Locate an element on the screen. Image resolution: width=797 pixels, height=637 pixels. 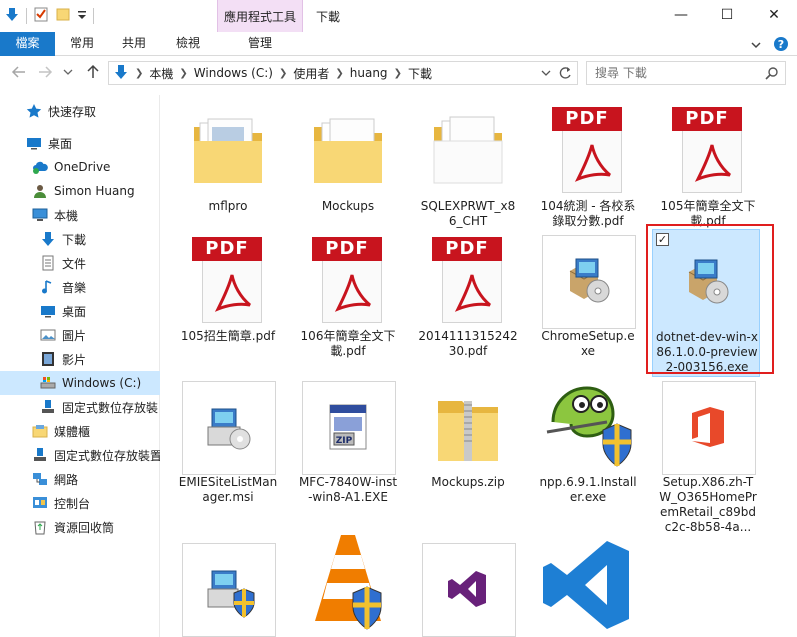
sidebar-item-media-device-2: 固定式數位存放裝置 is located at coordinates (80, 455).